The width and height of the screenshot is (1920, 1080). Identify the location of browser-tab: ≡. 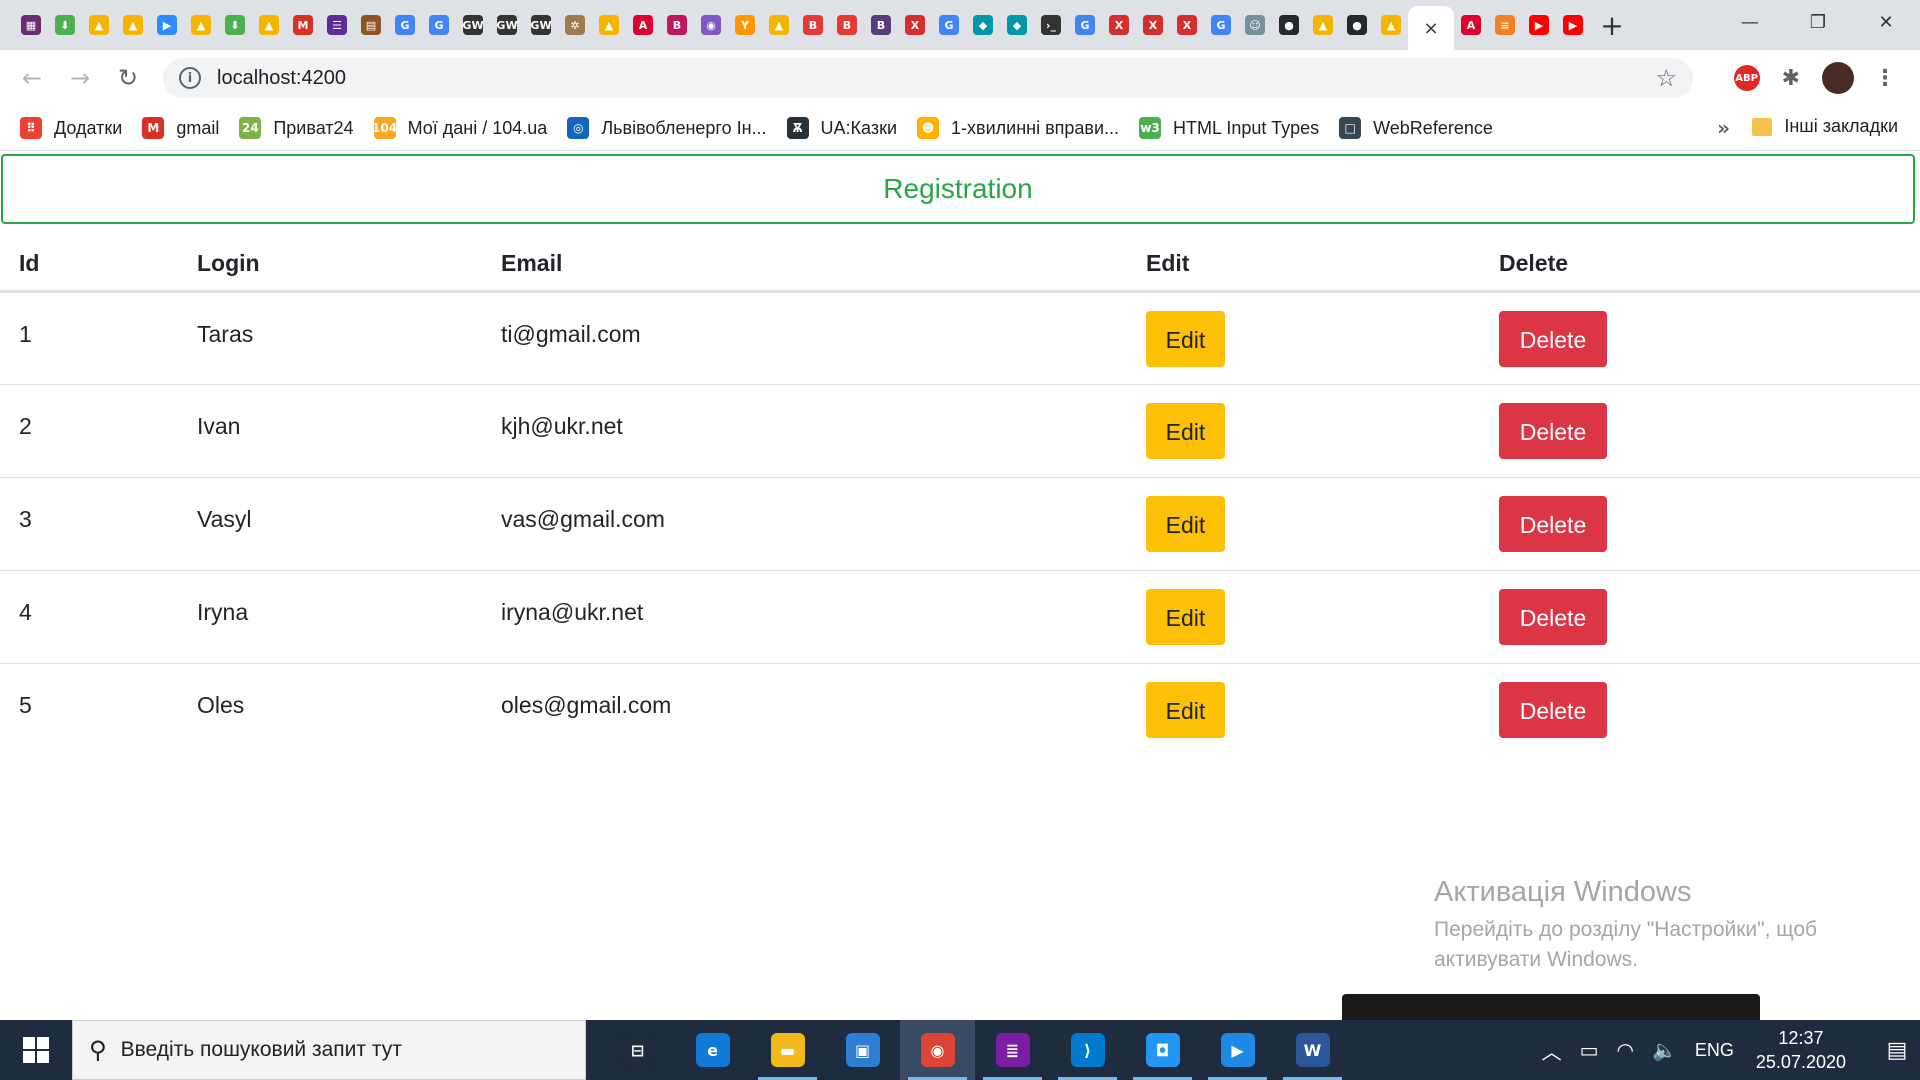
(1505, 25).